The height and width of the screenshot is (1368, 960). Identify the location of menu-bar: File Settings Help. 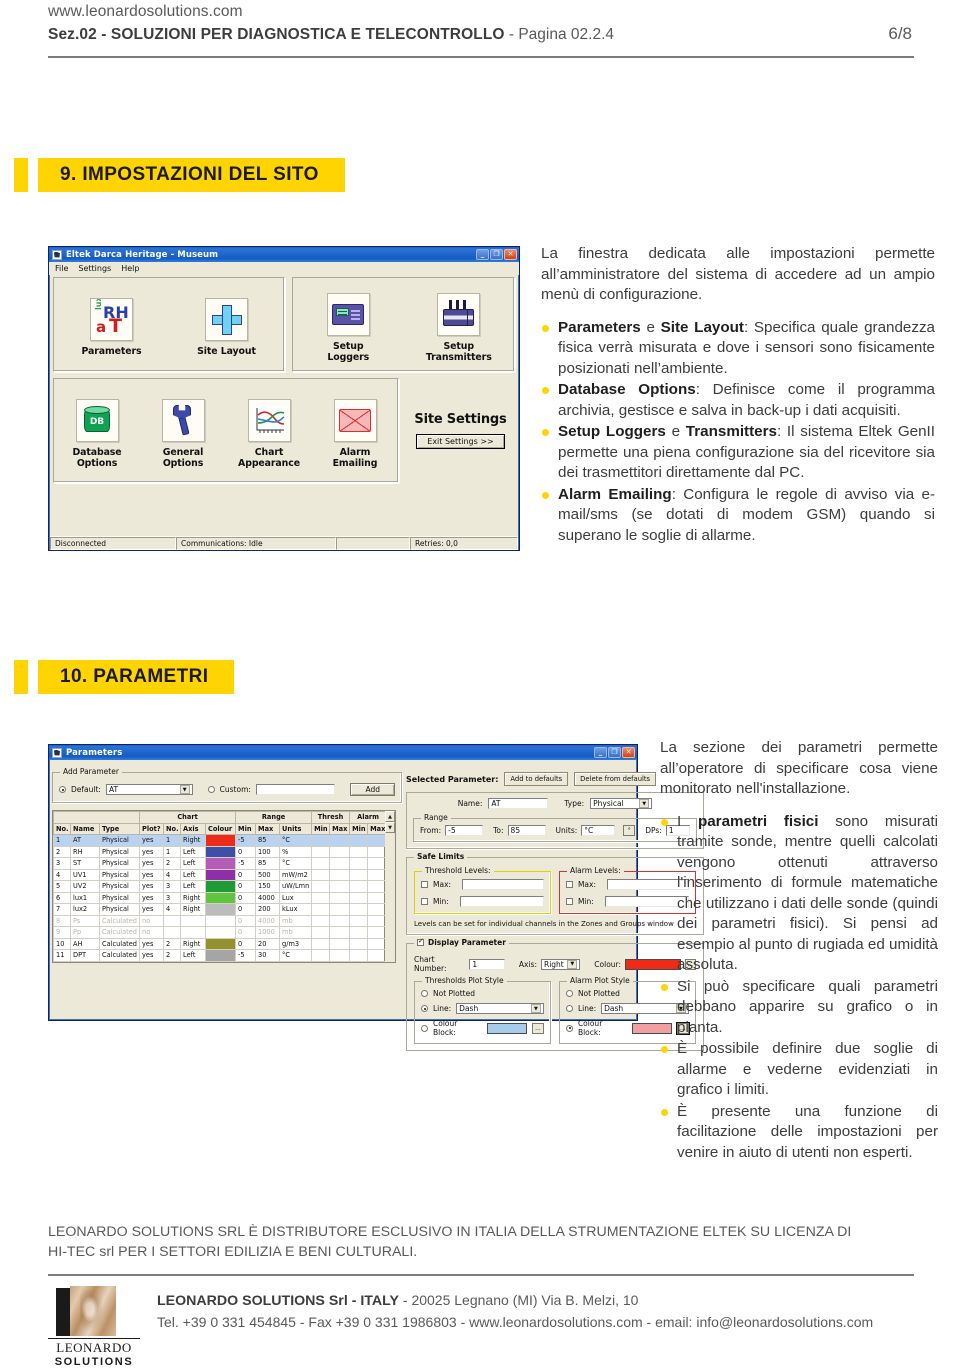
(284, 268).